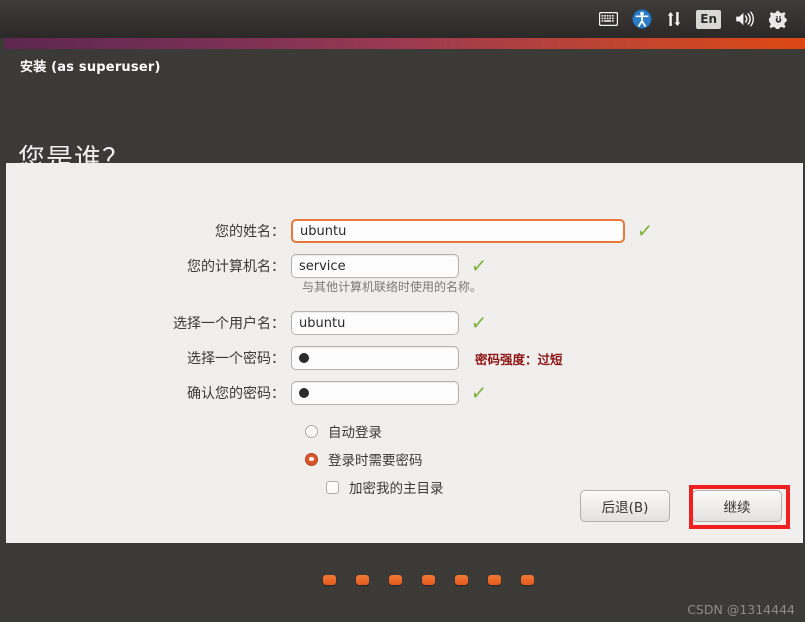  I want to click on confirm-password-valid-check-icon: ✓, so click(479, 392).